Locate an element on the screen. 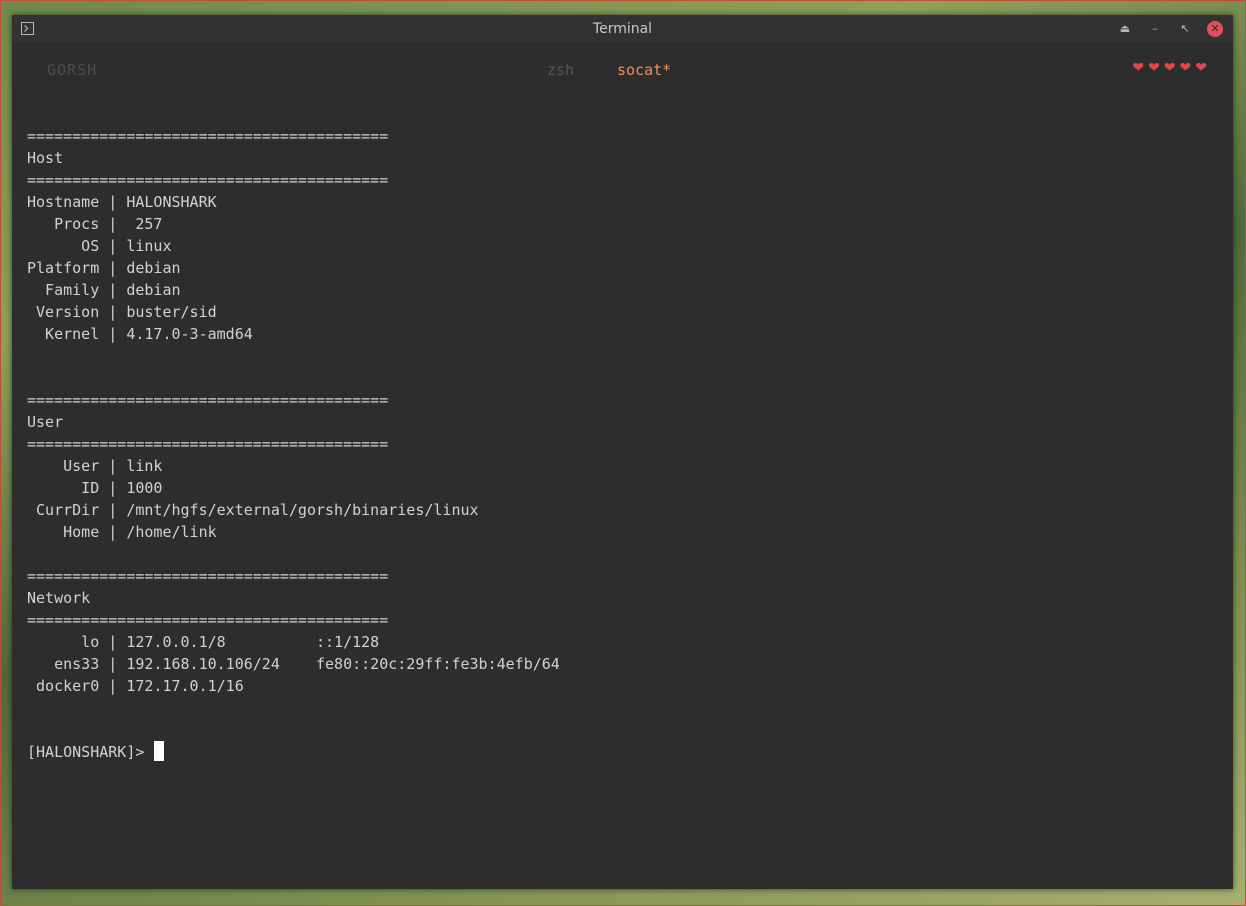  close-icon: ✕ is located at coordinates (1215, 29).